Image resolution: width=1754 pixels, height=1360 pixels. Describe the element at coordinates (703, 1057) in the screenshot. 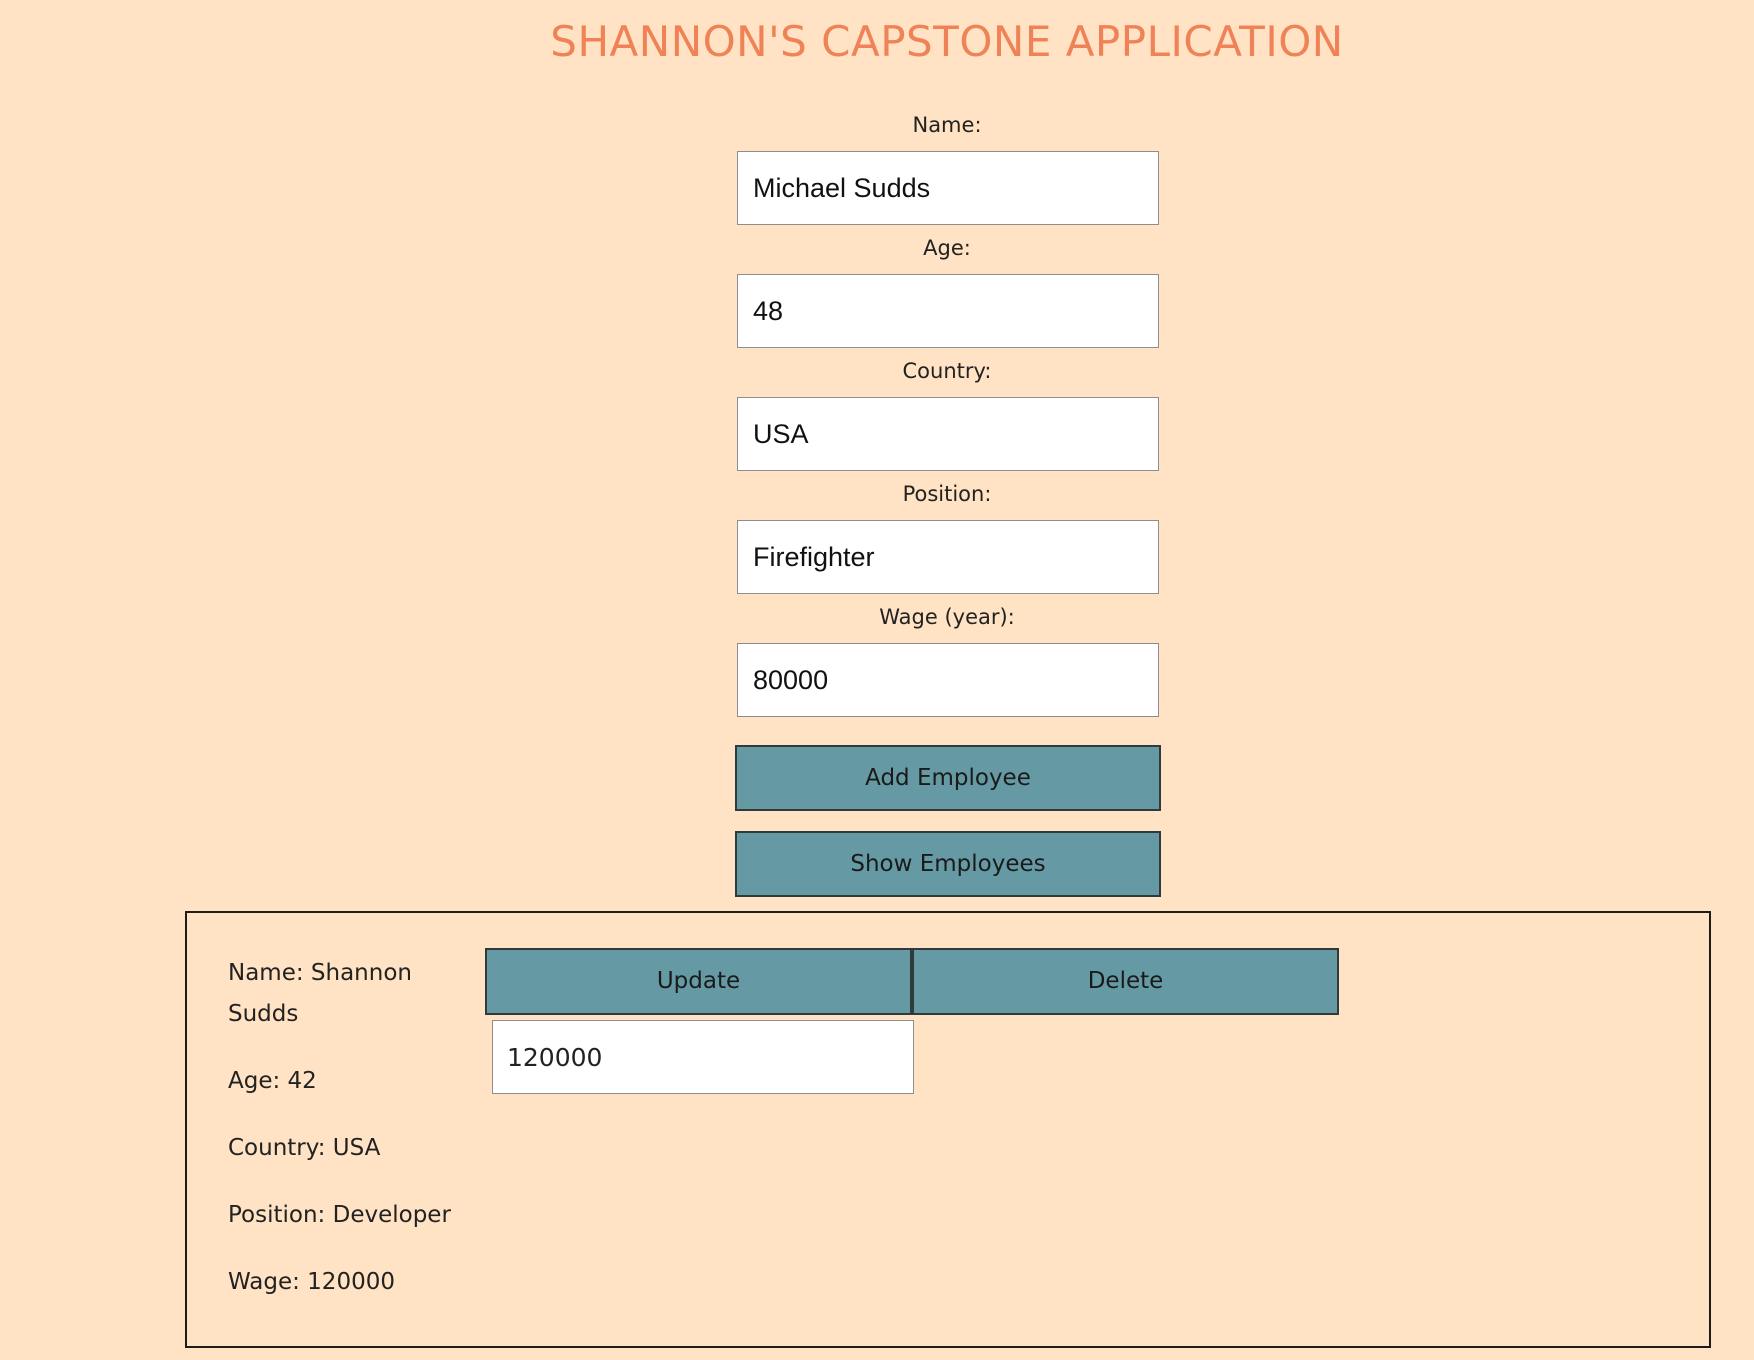

I see `new-wage-input` at that location.